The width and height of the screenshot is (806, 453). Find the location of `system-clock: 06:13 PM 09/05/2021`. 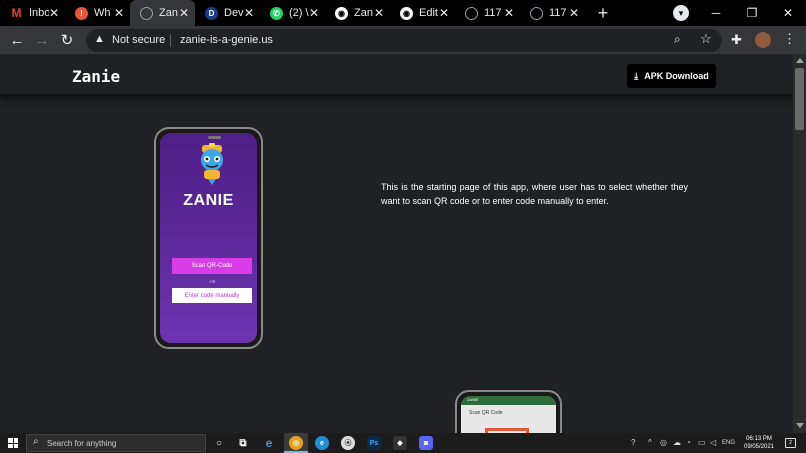

system-clock: 06:13 PM 09/05/2021 is located at coordinates (759, 443).